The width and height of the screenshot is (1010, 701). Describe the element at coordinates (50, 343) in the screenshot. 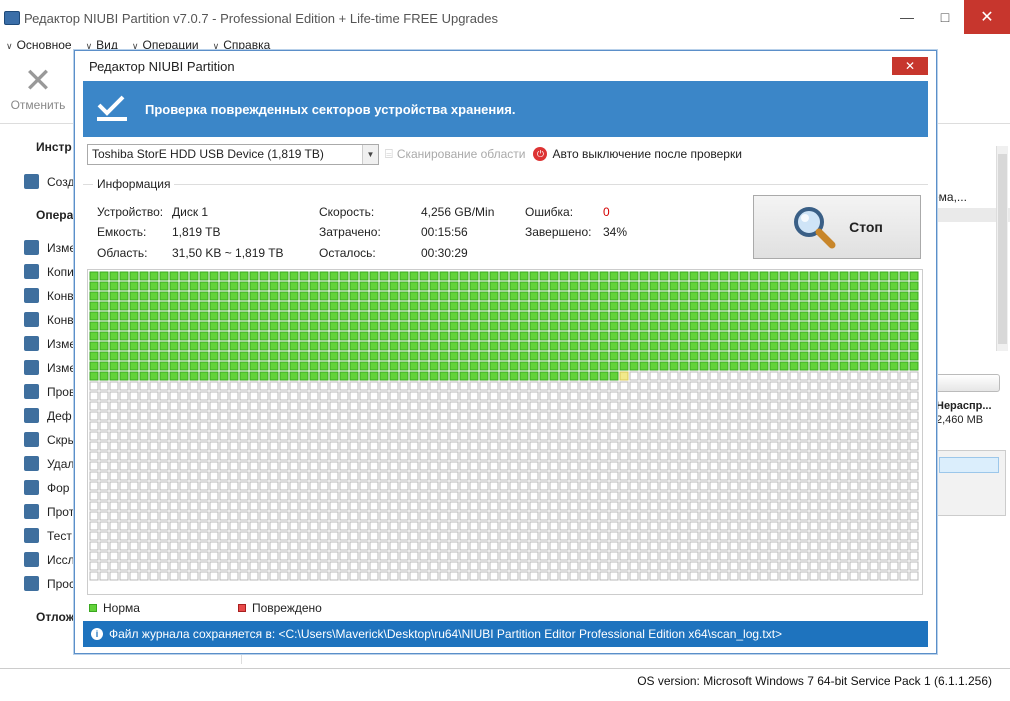

I see `sidebar-item-4: Изме` at that location.